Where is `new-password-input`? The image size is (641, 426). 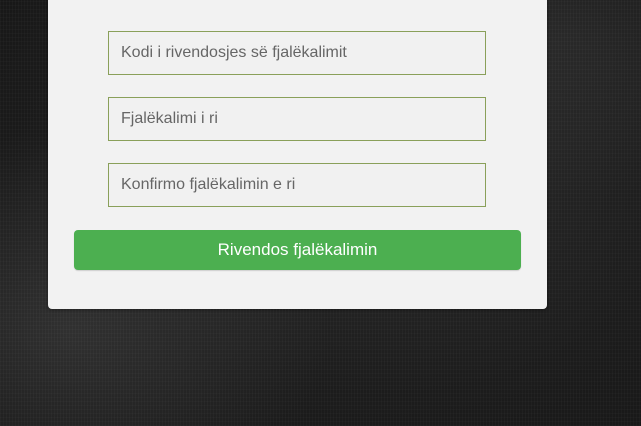 new-password-input is located at coordinates (297, 119).